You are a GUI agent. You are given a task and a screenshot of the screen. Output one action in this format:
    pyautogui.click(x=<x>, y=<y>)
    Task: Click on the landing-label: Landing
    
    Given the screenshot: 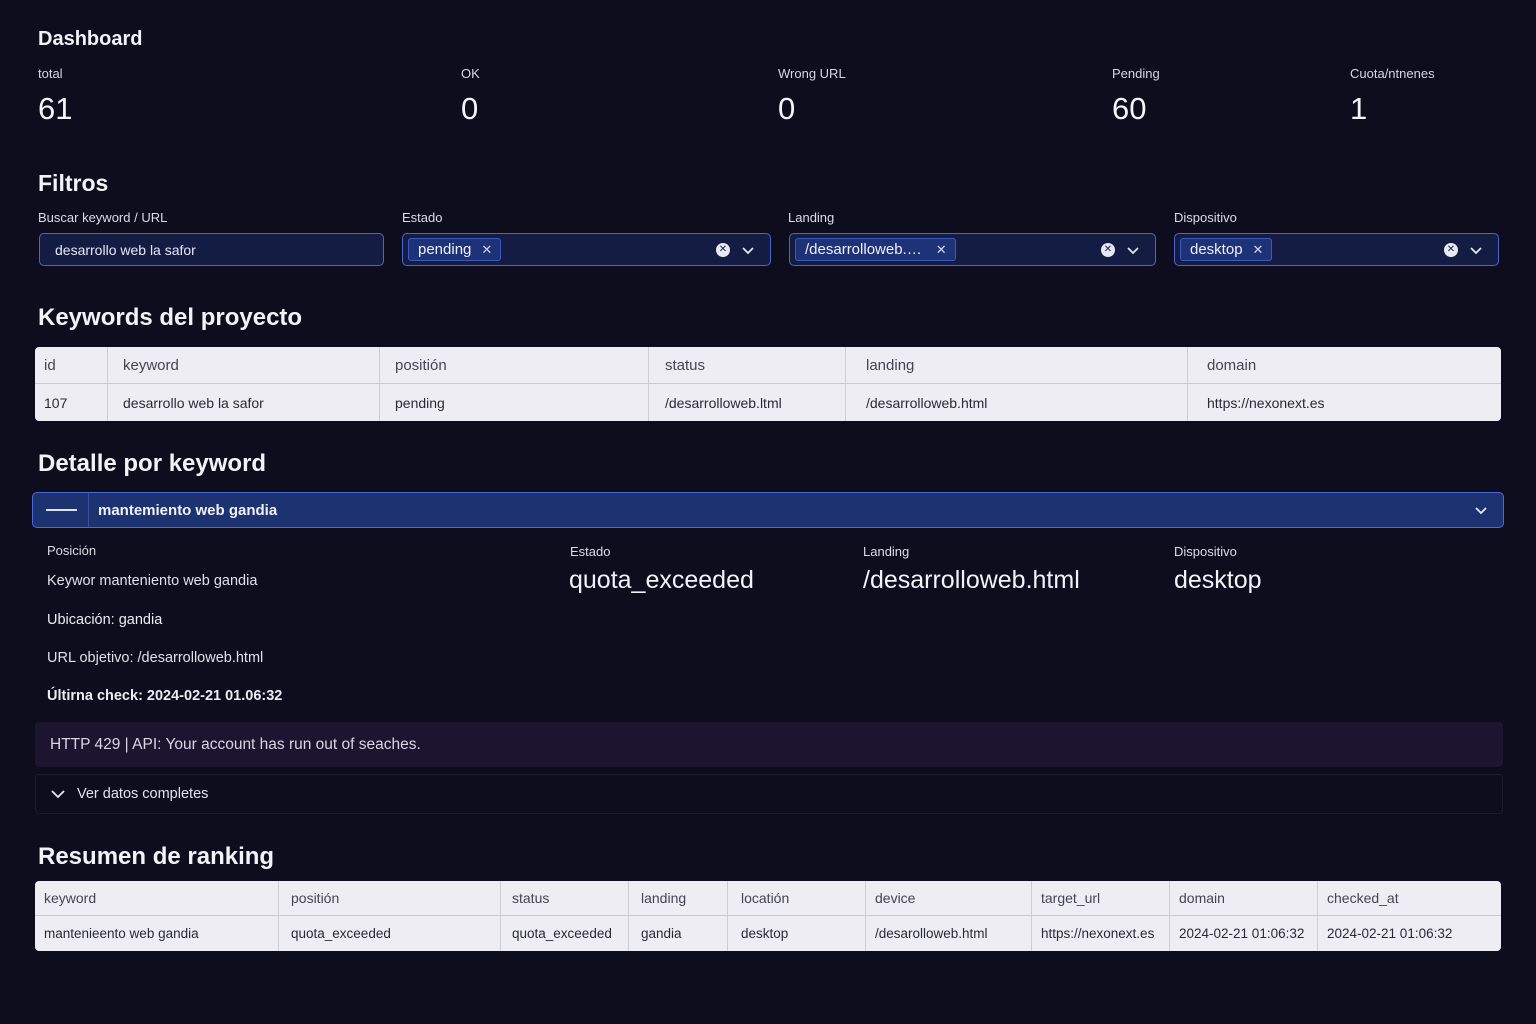 What is the action you would take?
    pyautogui.click(x=811, y=217)
    